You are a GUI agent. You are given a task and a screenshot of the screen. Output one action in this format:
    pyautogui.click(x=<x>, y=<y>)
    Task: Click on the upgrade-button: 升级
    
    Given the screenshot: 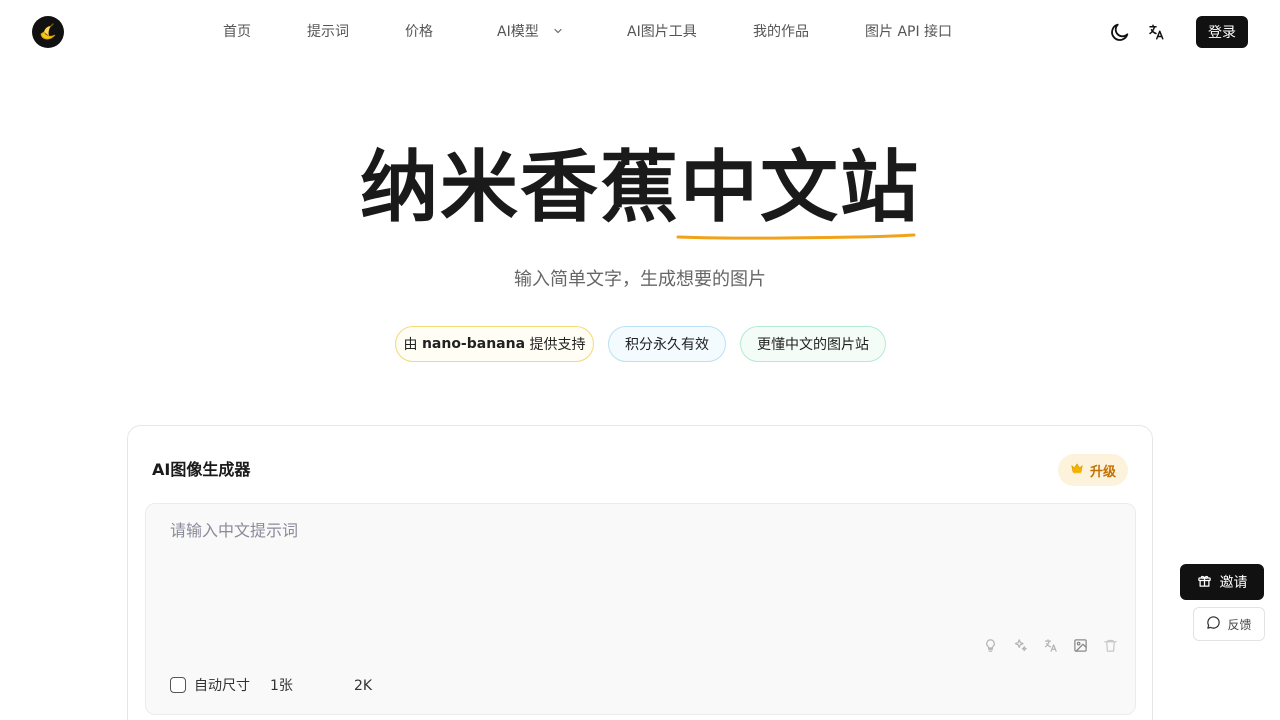 What is the action you would take?
    pyautogui.click(x=1093, y=470)
    